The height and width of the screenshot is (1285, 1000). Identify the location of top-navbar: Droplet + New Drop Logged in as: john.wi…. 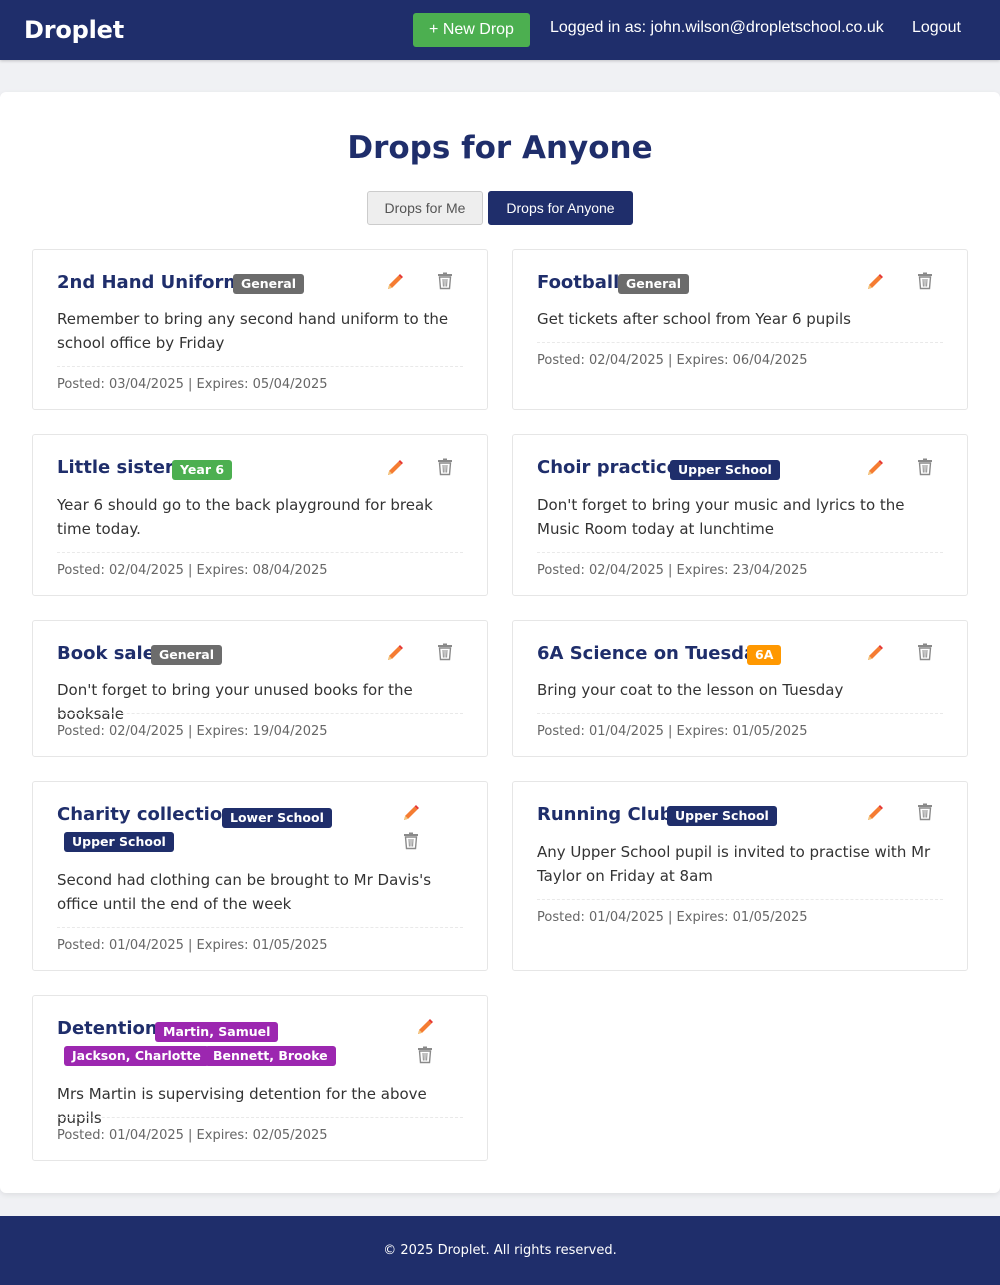
(500, 30).